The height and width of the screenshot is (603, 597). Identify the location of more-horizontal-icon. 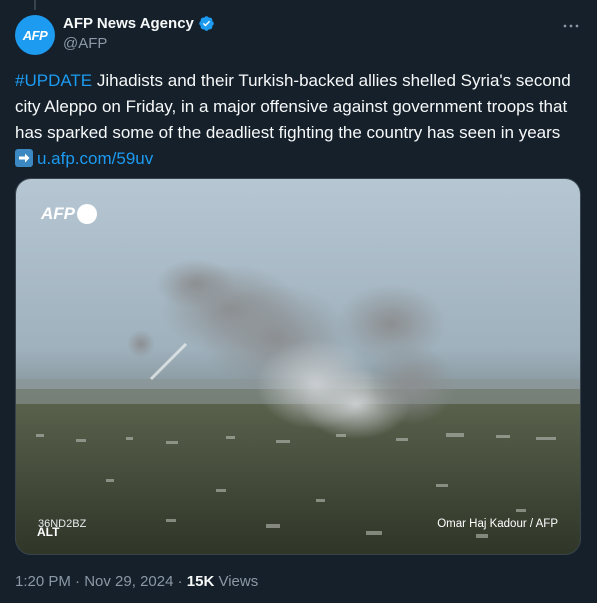
(571, 26).